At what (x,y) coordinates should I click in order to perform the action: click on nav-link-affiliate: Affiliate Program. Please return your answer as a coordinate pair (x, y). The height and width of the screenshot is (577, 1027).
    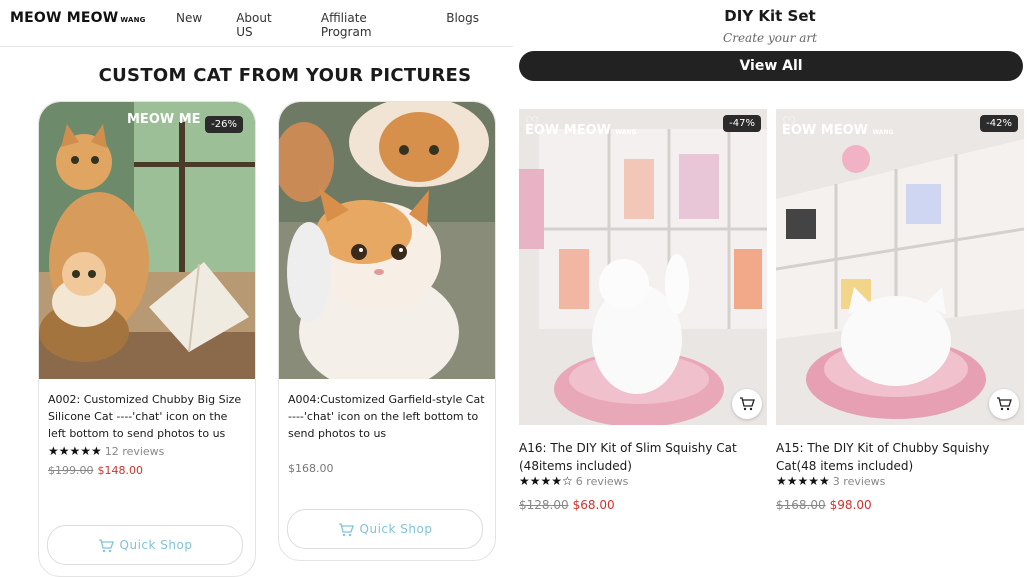
    Looking at the image, I should click on (366, 25).